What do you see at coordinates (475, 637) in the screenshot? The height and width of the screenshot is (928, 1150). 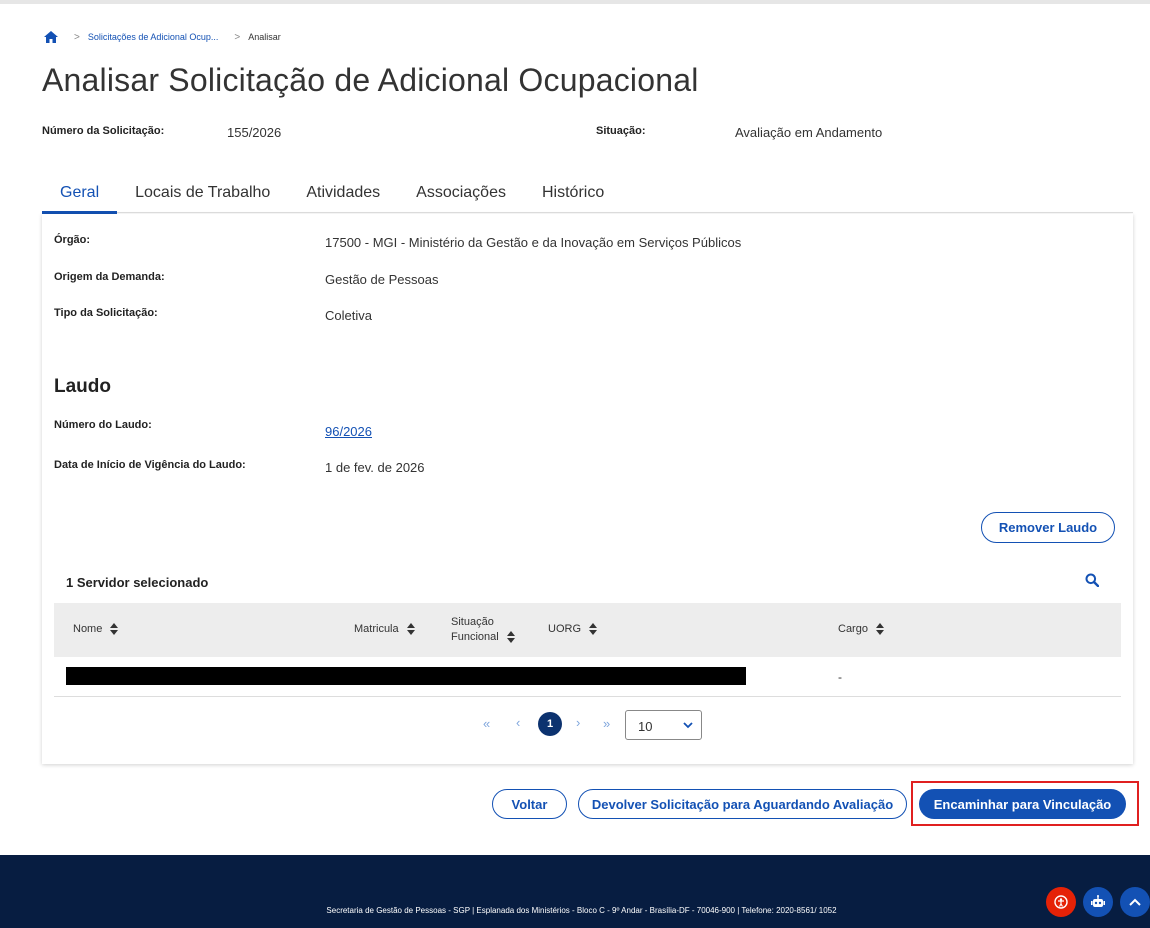 I see `column-situacao-label-line2: Funcional` at bounding box center [475, 637].